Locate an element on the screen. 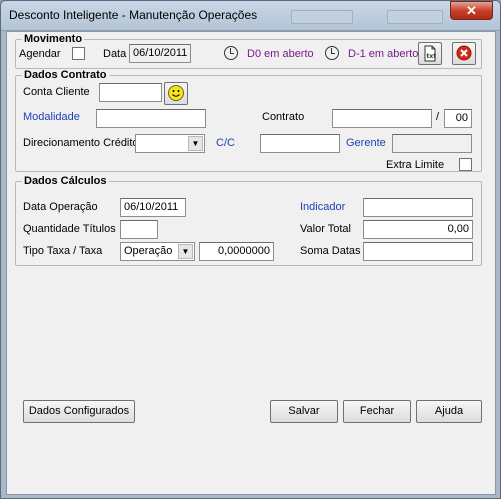 This screenshot has width=501, height=499. conta-cliente-input is located at coordinates (130, 92).